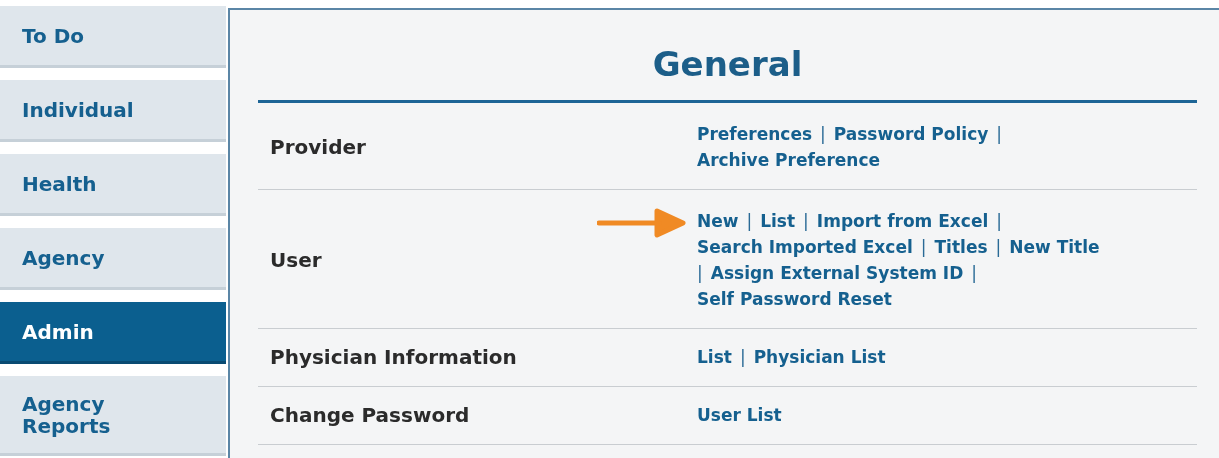  Describe the element at coordinates (718, 221) in the screenshot. I see `link: New` at that location.